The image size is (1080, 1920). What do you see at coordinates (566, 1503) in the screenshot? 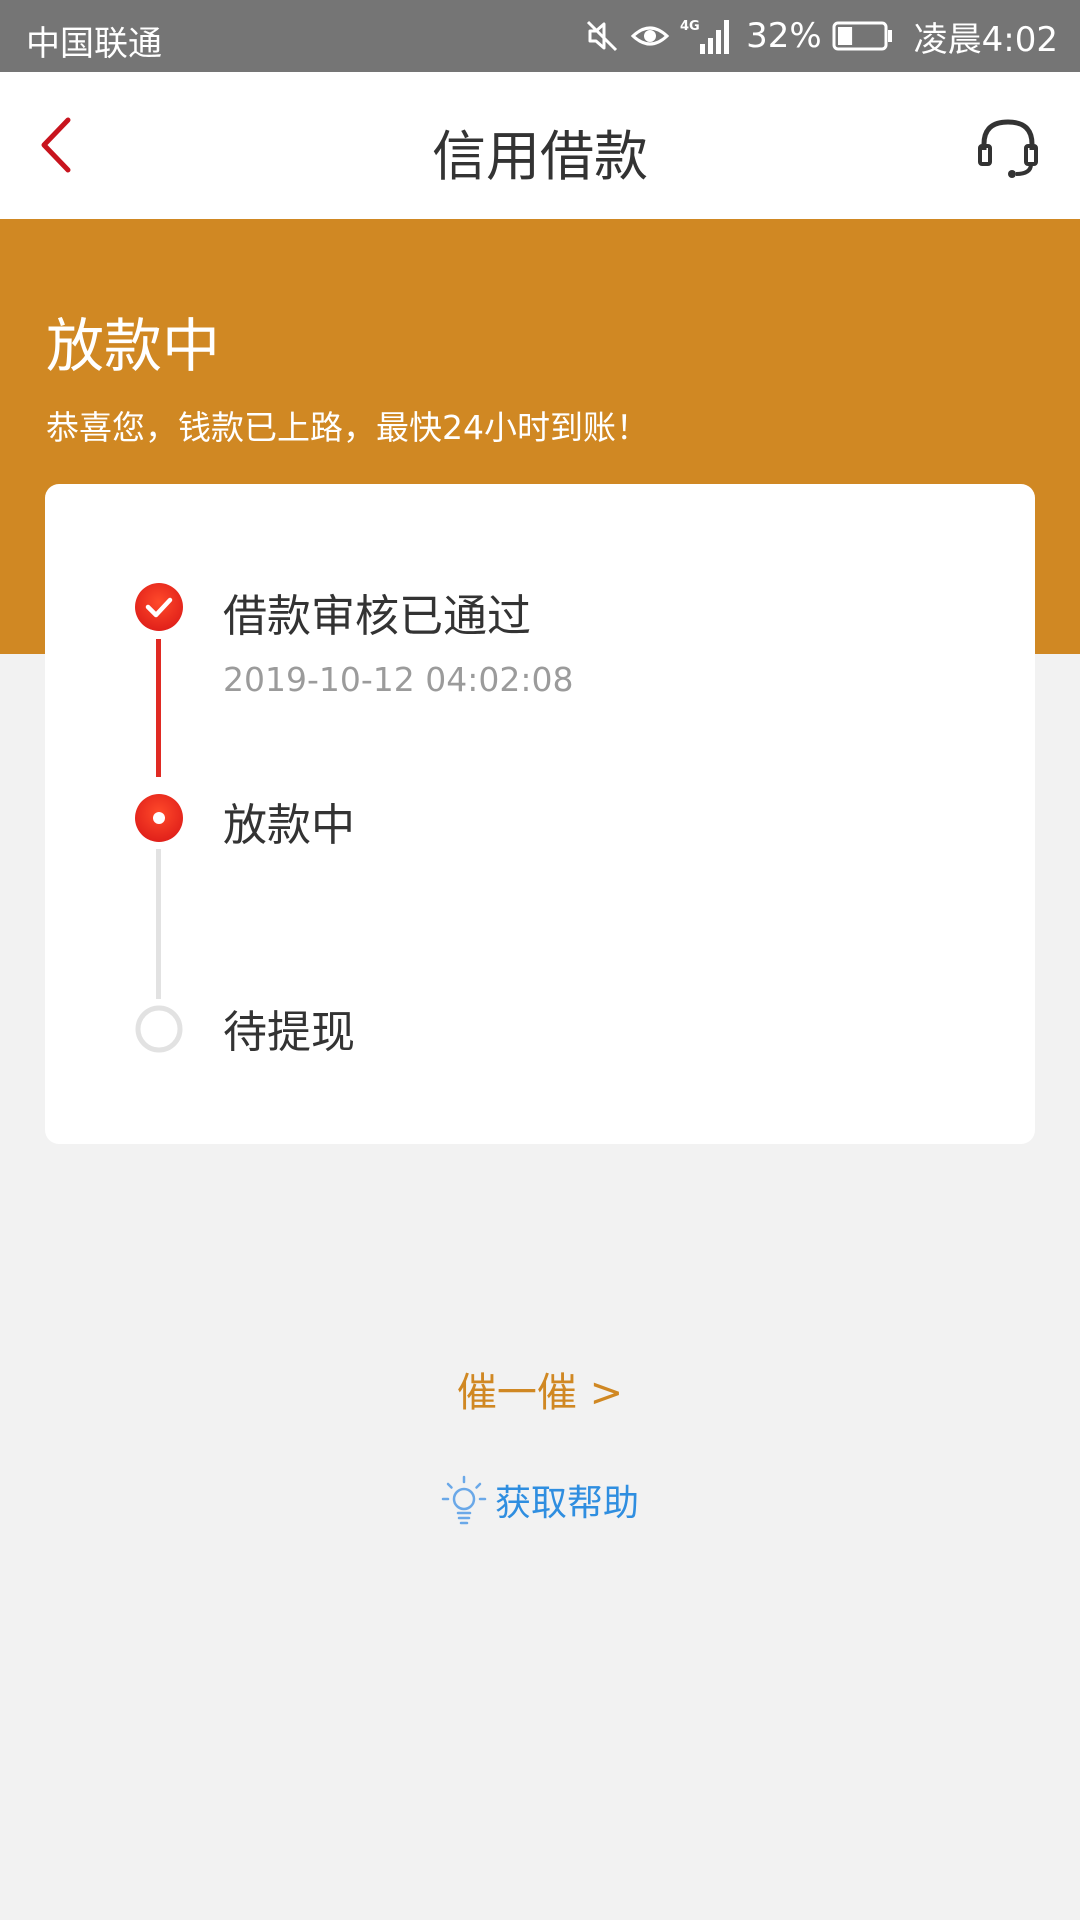
I see `get-help-label: 获取帮助` at bounding box center [566, 1503].